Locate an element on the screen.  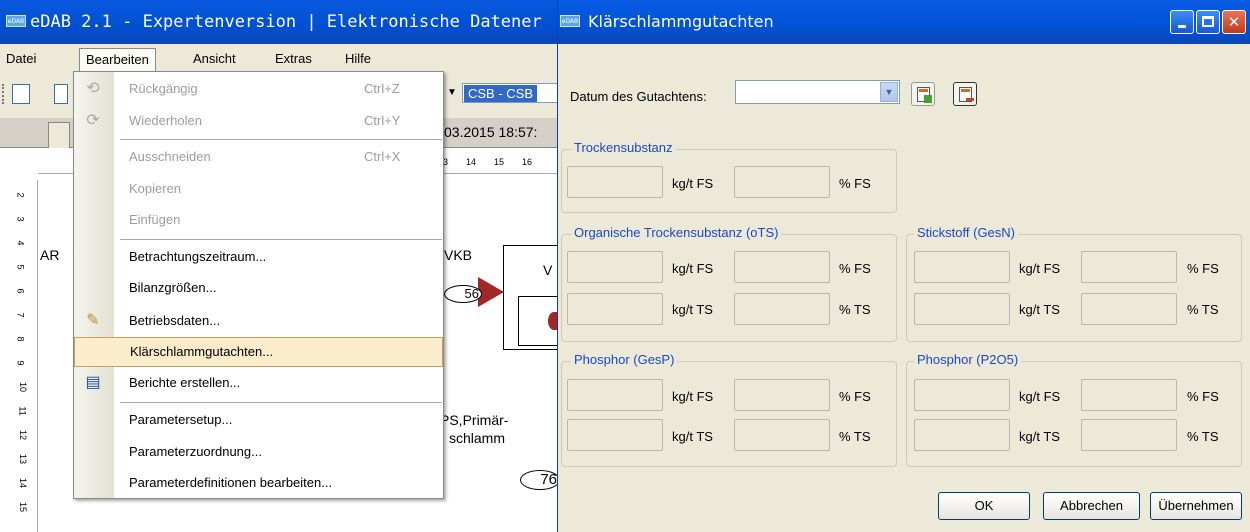
parameter-combo: CSB - CSB is located at coordinates (511, 93).